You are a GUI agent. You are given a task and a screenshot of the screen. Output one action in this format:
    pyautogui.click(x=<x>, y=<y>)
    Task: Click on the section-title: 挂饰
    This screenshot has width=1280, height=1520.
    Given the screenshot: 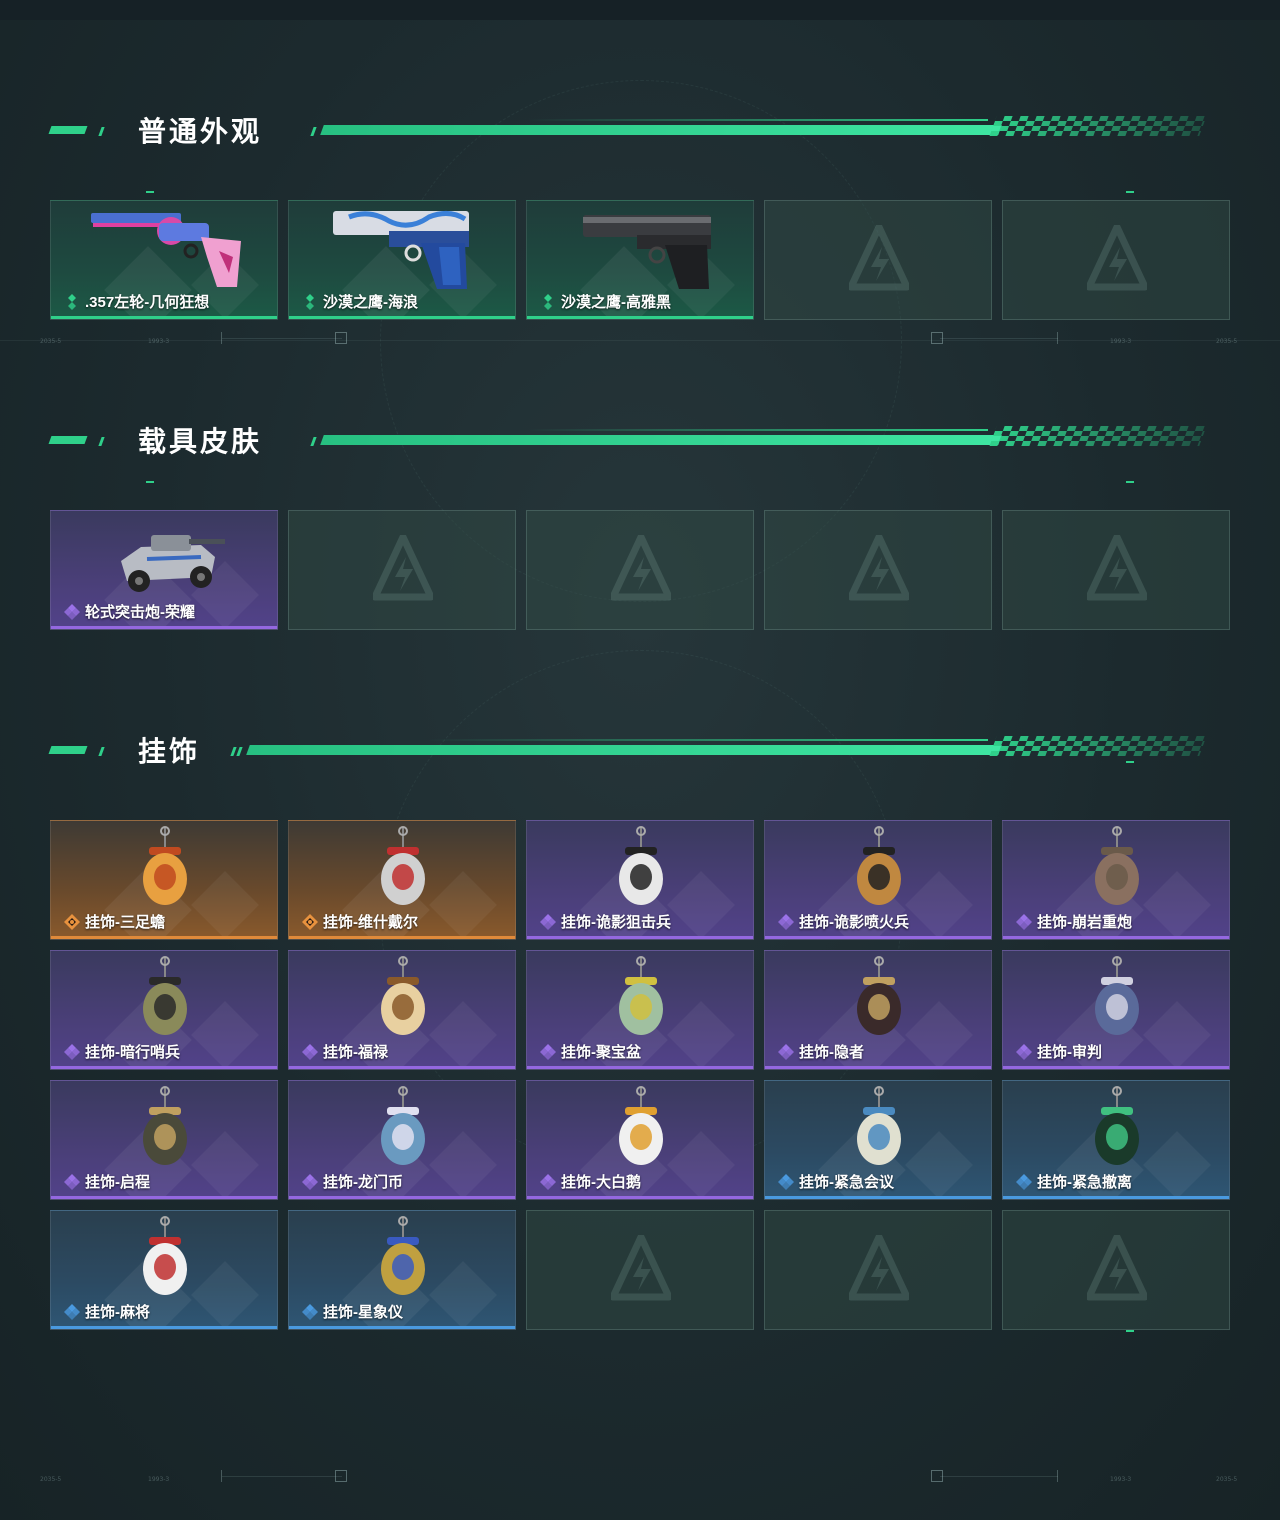 What is the action you would take?
    pyautogui.click(x=169, y=751)
    